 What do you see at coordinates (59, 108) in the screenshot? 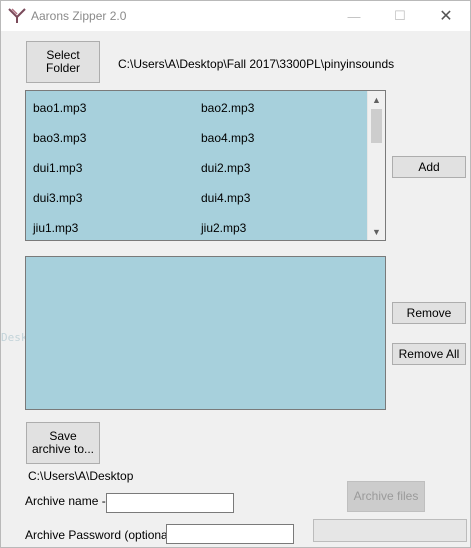
I see `file-list-item: bao1.mp3` at bounding box center [59, 108].